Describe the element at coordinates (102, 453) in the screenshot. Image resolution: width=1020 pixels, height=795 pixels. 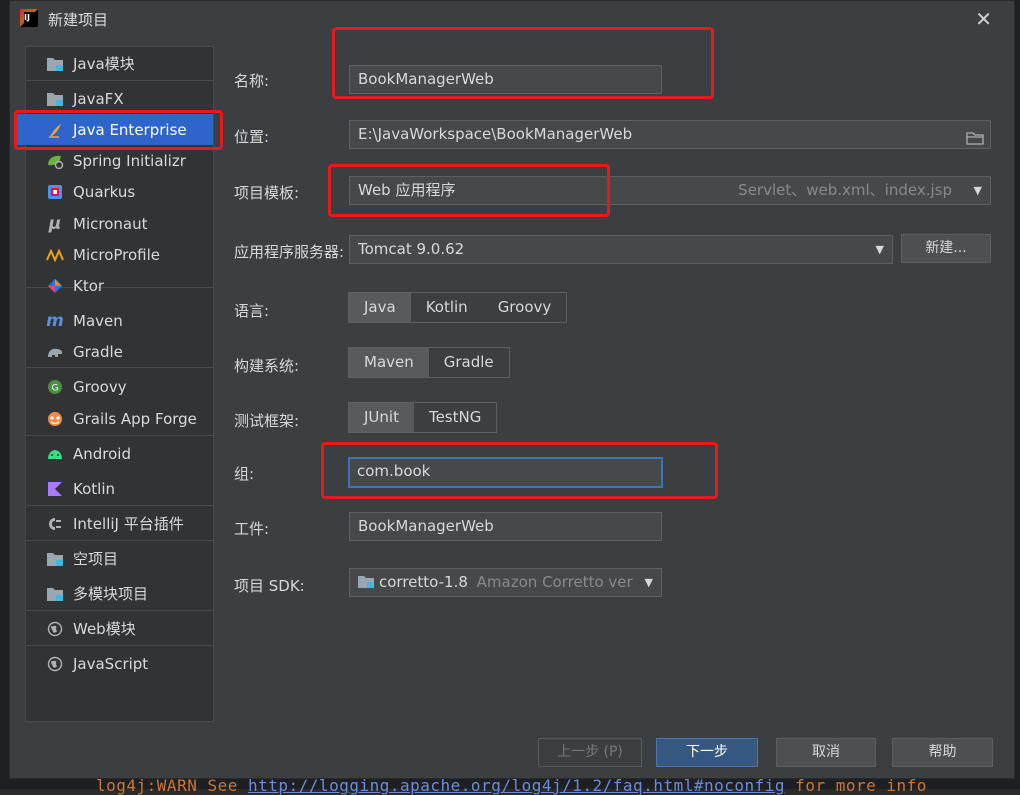
I see `sidebar-item-label: Android` at that location.